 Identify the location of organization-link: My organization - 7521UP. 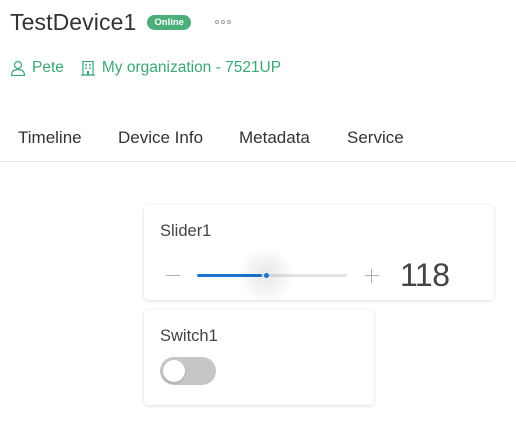
(180, 68).